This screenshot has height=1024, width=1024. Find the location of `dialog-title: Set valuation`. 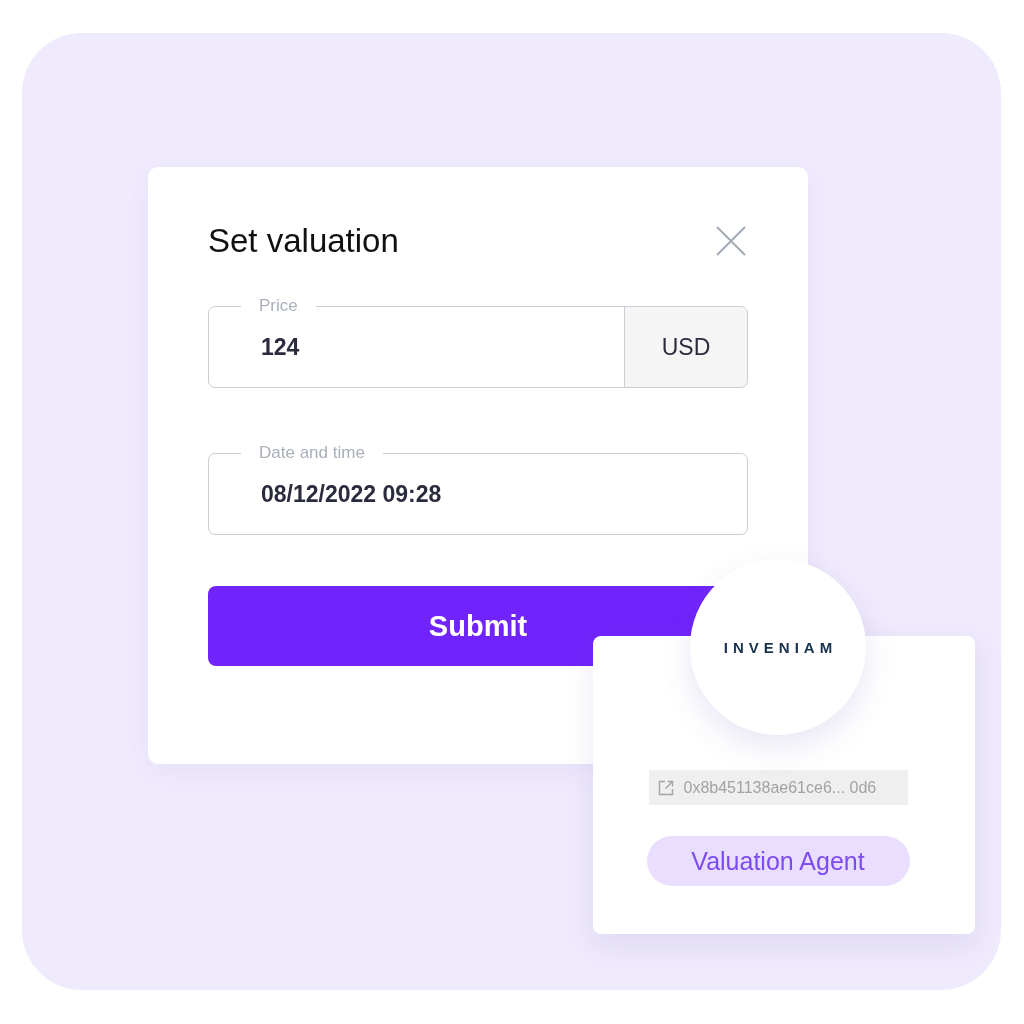

dialog-title: Set valuation is located at coordinates (303, 241).